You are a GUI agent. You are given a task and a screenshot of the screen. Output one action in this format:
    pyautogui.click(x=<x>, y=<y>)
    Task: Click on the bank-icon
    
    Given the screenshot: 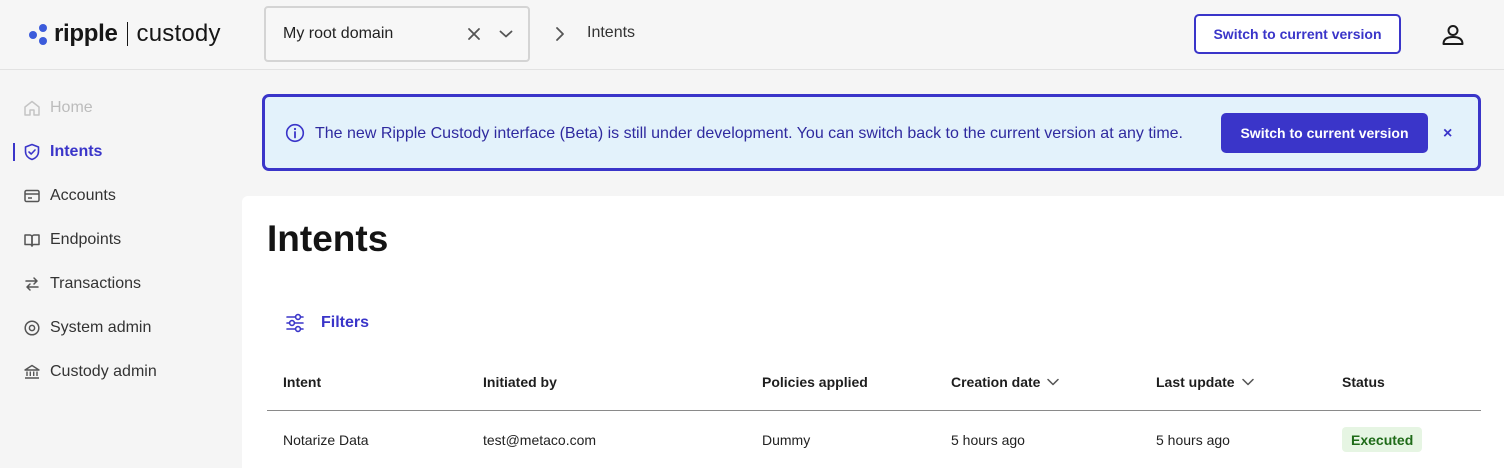 What is the action you would take?
    pyautogui.click(x=32, y=372)
    